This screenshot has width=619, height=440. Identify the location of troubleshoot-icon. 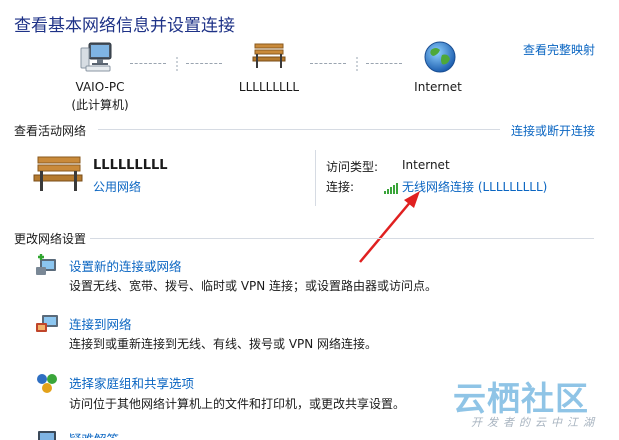
(47, 434).